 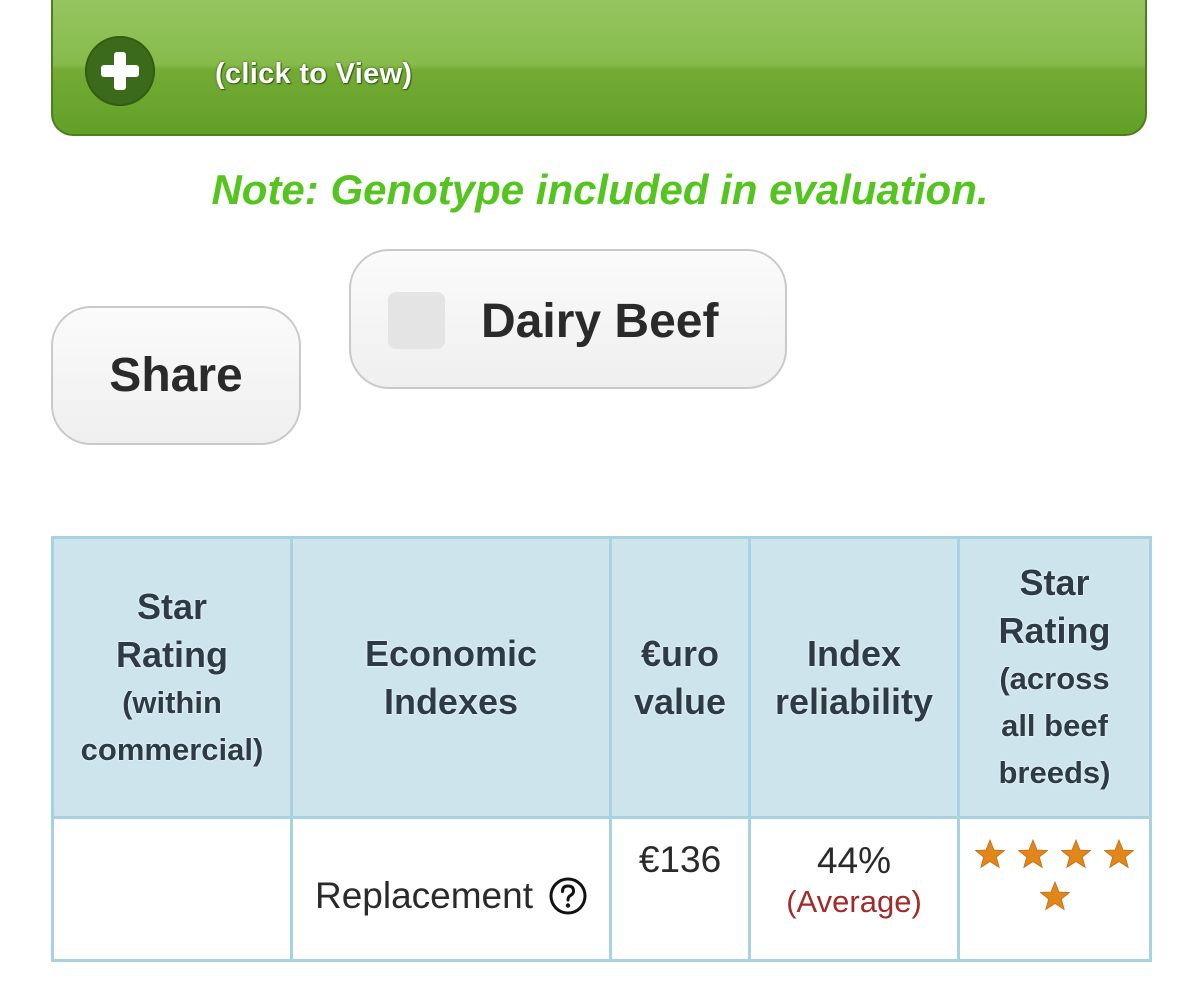 What do you see at coordinates (172, 677) in the screenshot?
I see `header-star-rating-within: Star Rating (within commercial)` at bounding box center [172, 677].